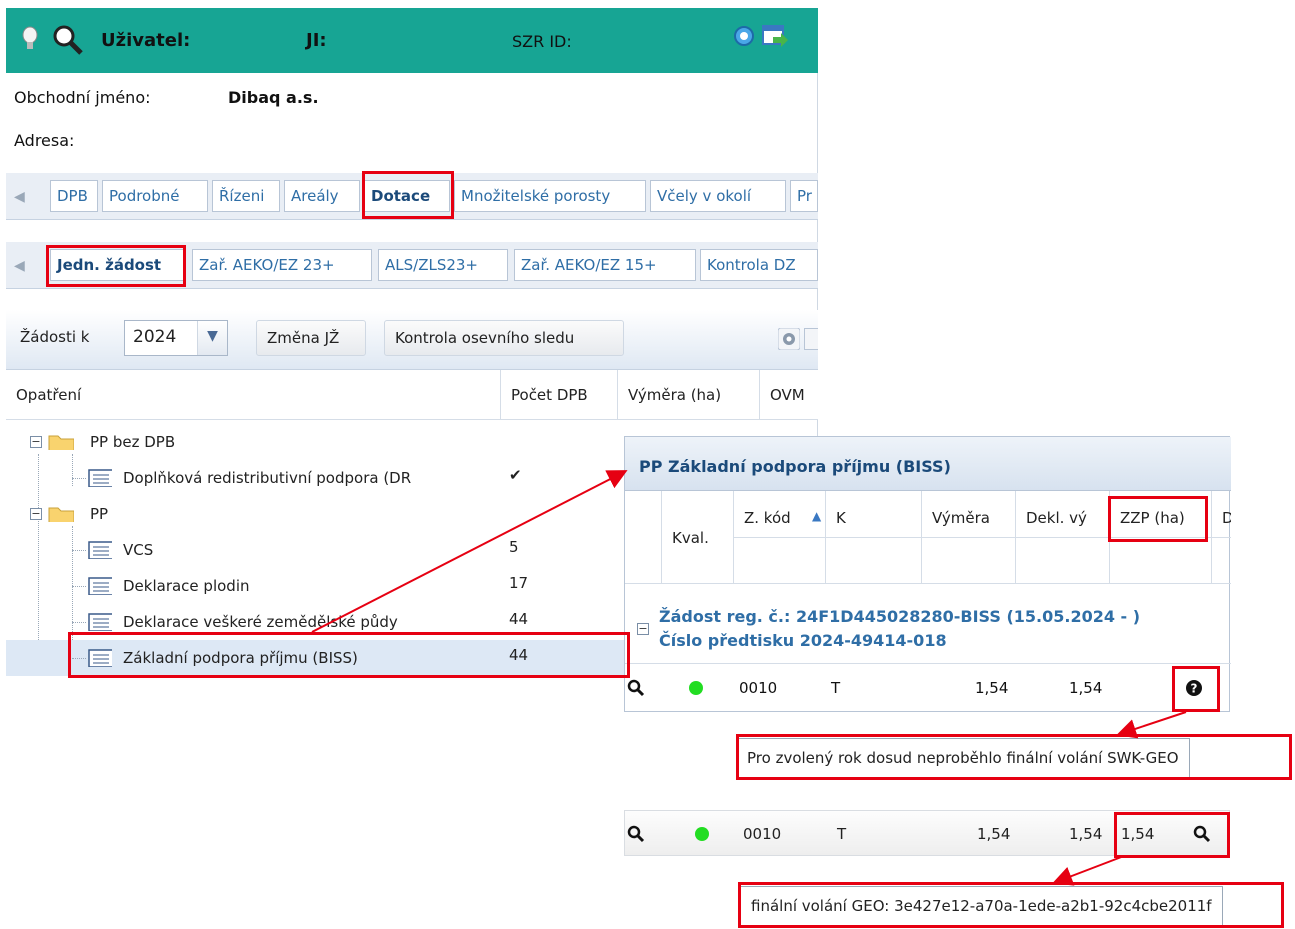 Image resolution: width=1295 pixels, height=929 pixels. What do you see at coordinates (469, 551) in the screenshot?
I see `arrow-row-to-panel` at bounding box center [469, 551].